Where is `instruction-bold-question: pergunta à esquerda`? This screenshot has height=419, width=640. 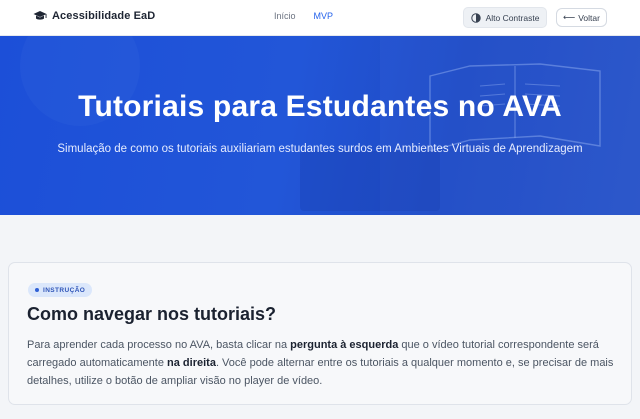 instruction-bold-question: pergunta à esquerda is located at coordinates (344, 345).